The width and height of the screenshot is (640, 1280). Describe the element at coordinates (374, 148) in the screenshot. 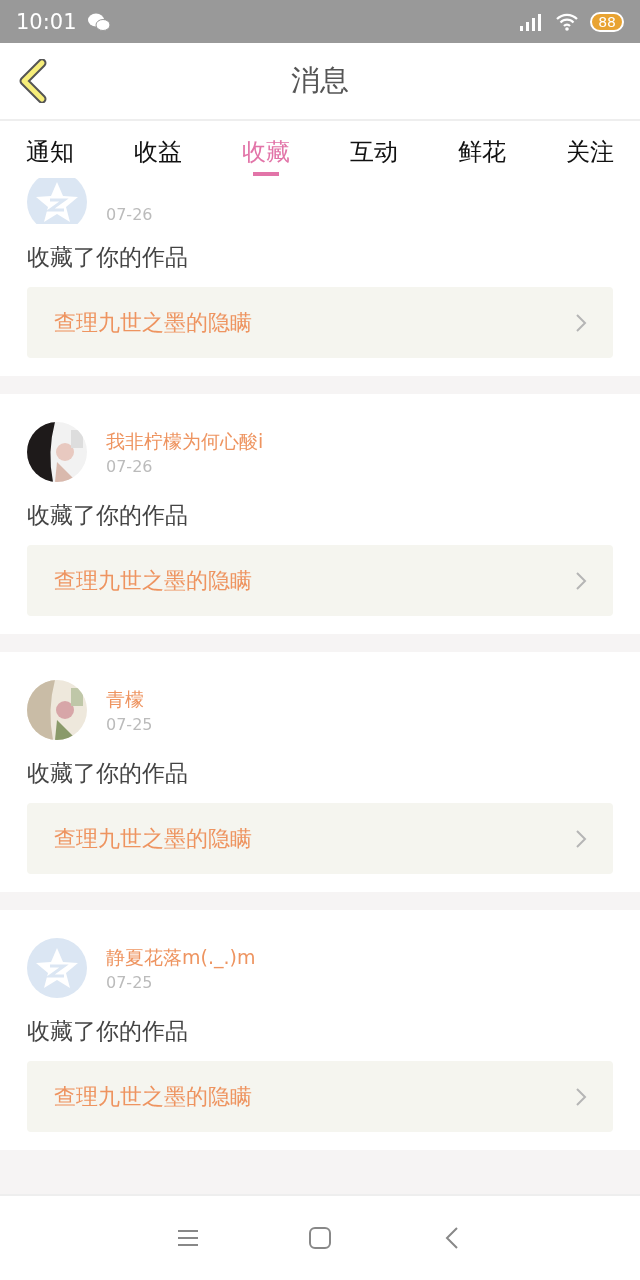

I see `tab: 互动` at that location.